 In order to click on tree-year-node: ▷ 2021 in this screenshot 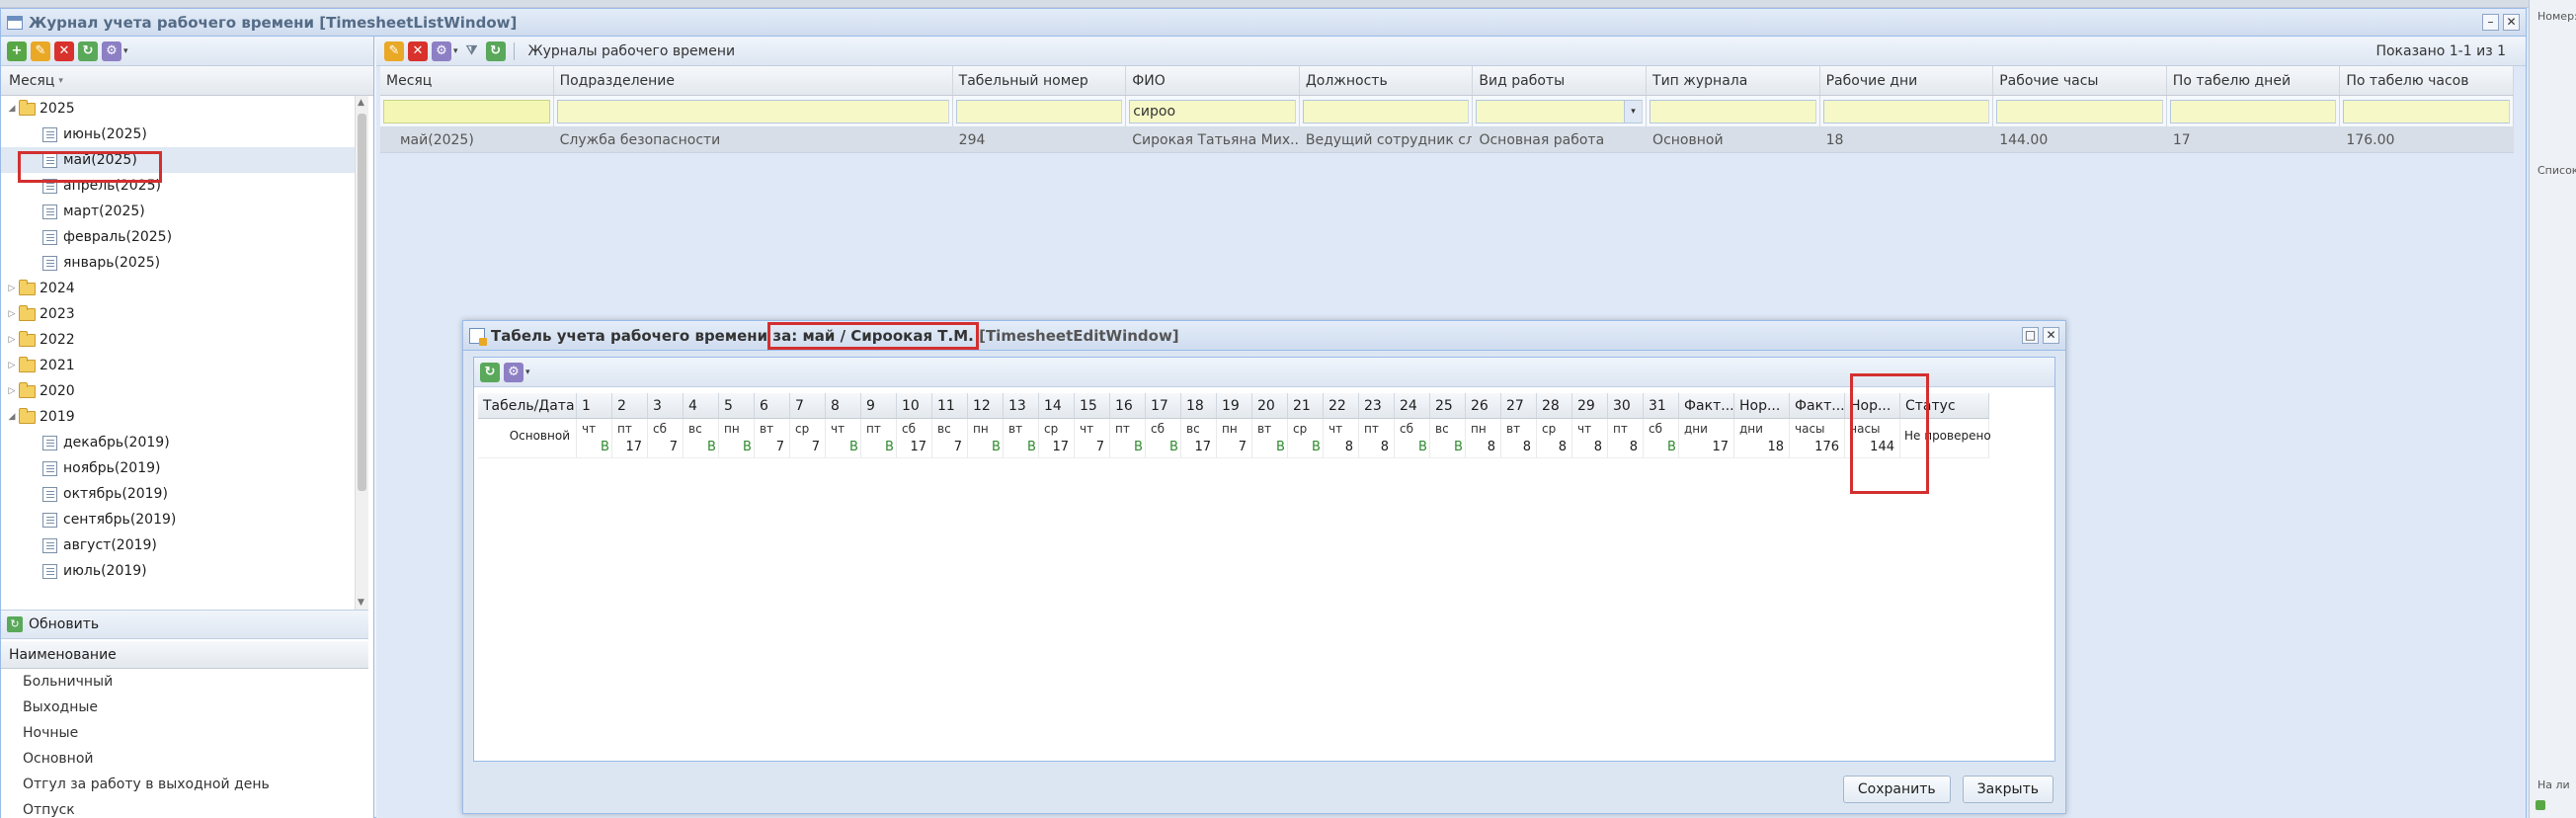, I will do `click(179, 365)`.